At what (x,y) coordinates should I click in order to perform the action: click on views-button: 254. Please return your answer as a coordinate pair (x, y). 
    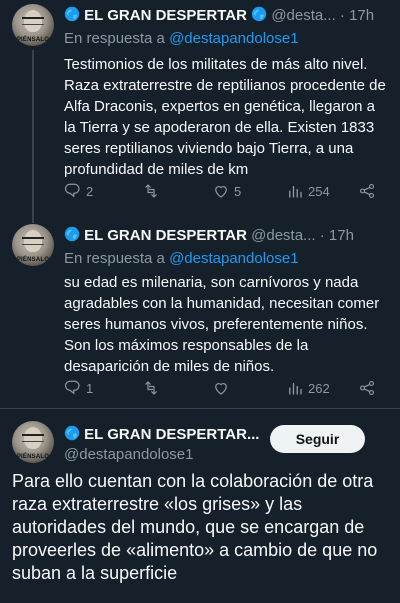
    Looking at the image, I should click on (308, 191).